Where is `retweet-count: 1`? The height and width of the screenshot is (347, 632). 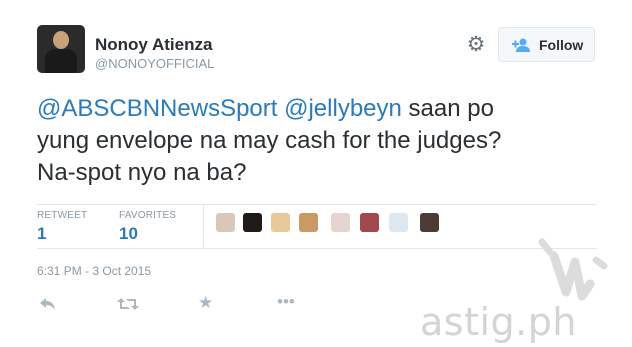 retweet-count: 1 is located at coordinates (42, 233).